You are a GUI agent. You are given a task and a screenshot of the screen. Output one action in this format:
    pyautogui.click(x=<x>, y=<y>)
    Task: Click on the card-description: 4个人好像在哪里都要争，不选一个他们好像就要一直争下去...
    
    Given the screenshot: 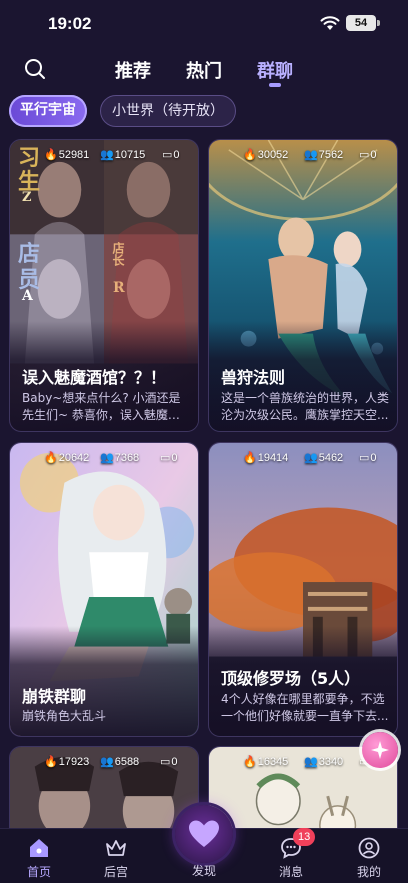 What is the action you would take?
    pyautogui.click(x=305, y=707)
    